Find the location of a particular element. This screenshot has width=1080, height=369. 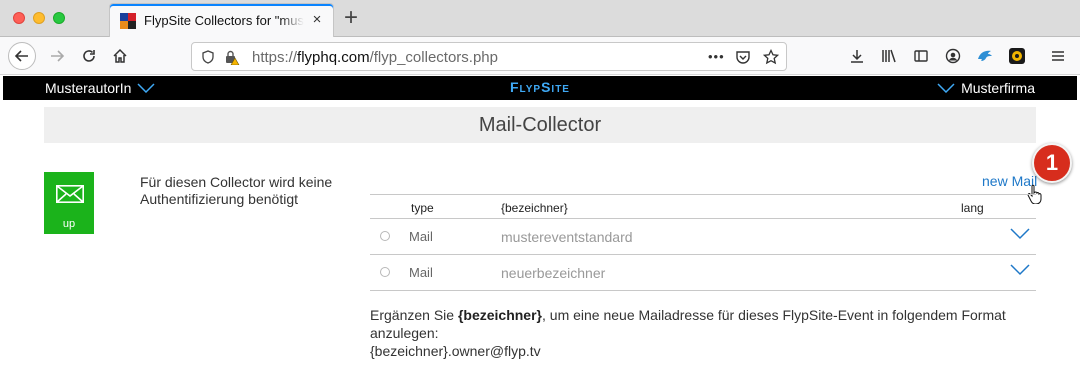

reload-icon is located at coordinates (89, 56).